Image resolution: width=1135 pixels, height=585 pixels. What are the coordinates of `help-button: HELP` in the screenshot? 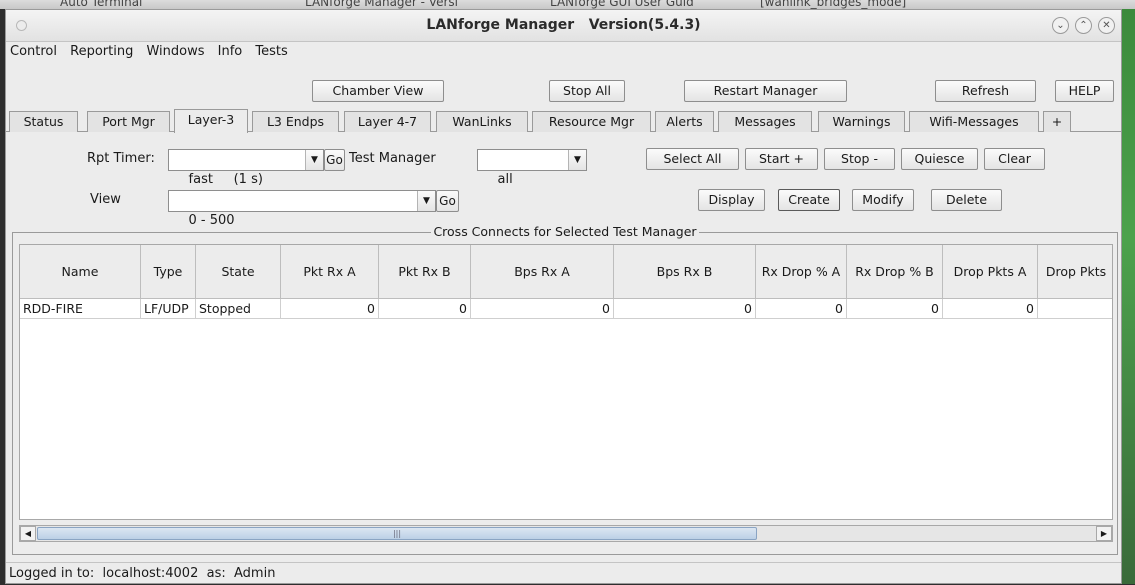 It's located at (1084, 91).